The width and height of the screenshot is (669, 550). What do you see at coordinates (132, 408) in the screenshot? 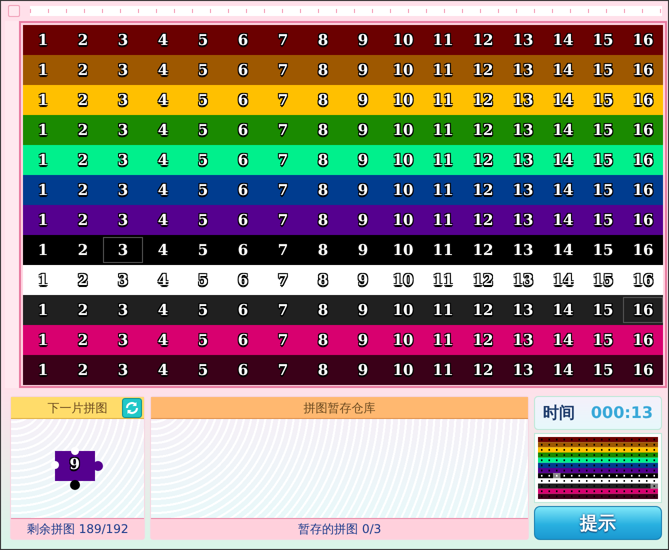
I see `refresh-button` at bounding box center [132, 408].